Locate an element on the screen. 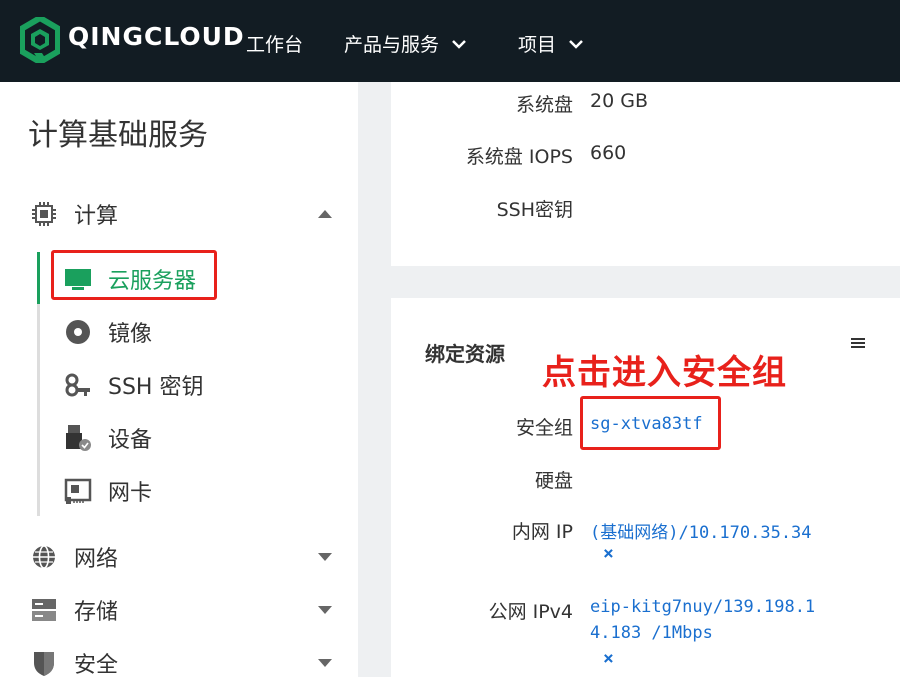 Image resolution: width=900 pixels, height=677 pixels. nav-projects-label: 项目 is located at coordinates (537, 45).